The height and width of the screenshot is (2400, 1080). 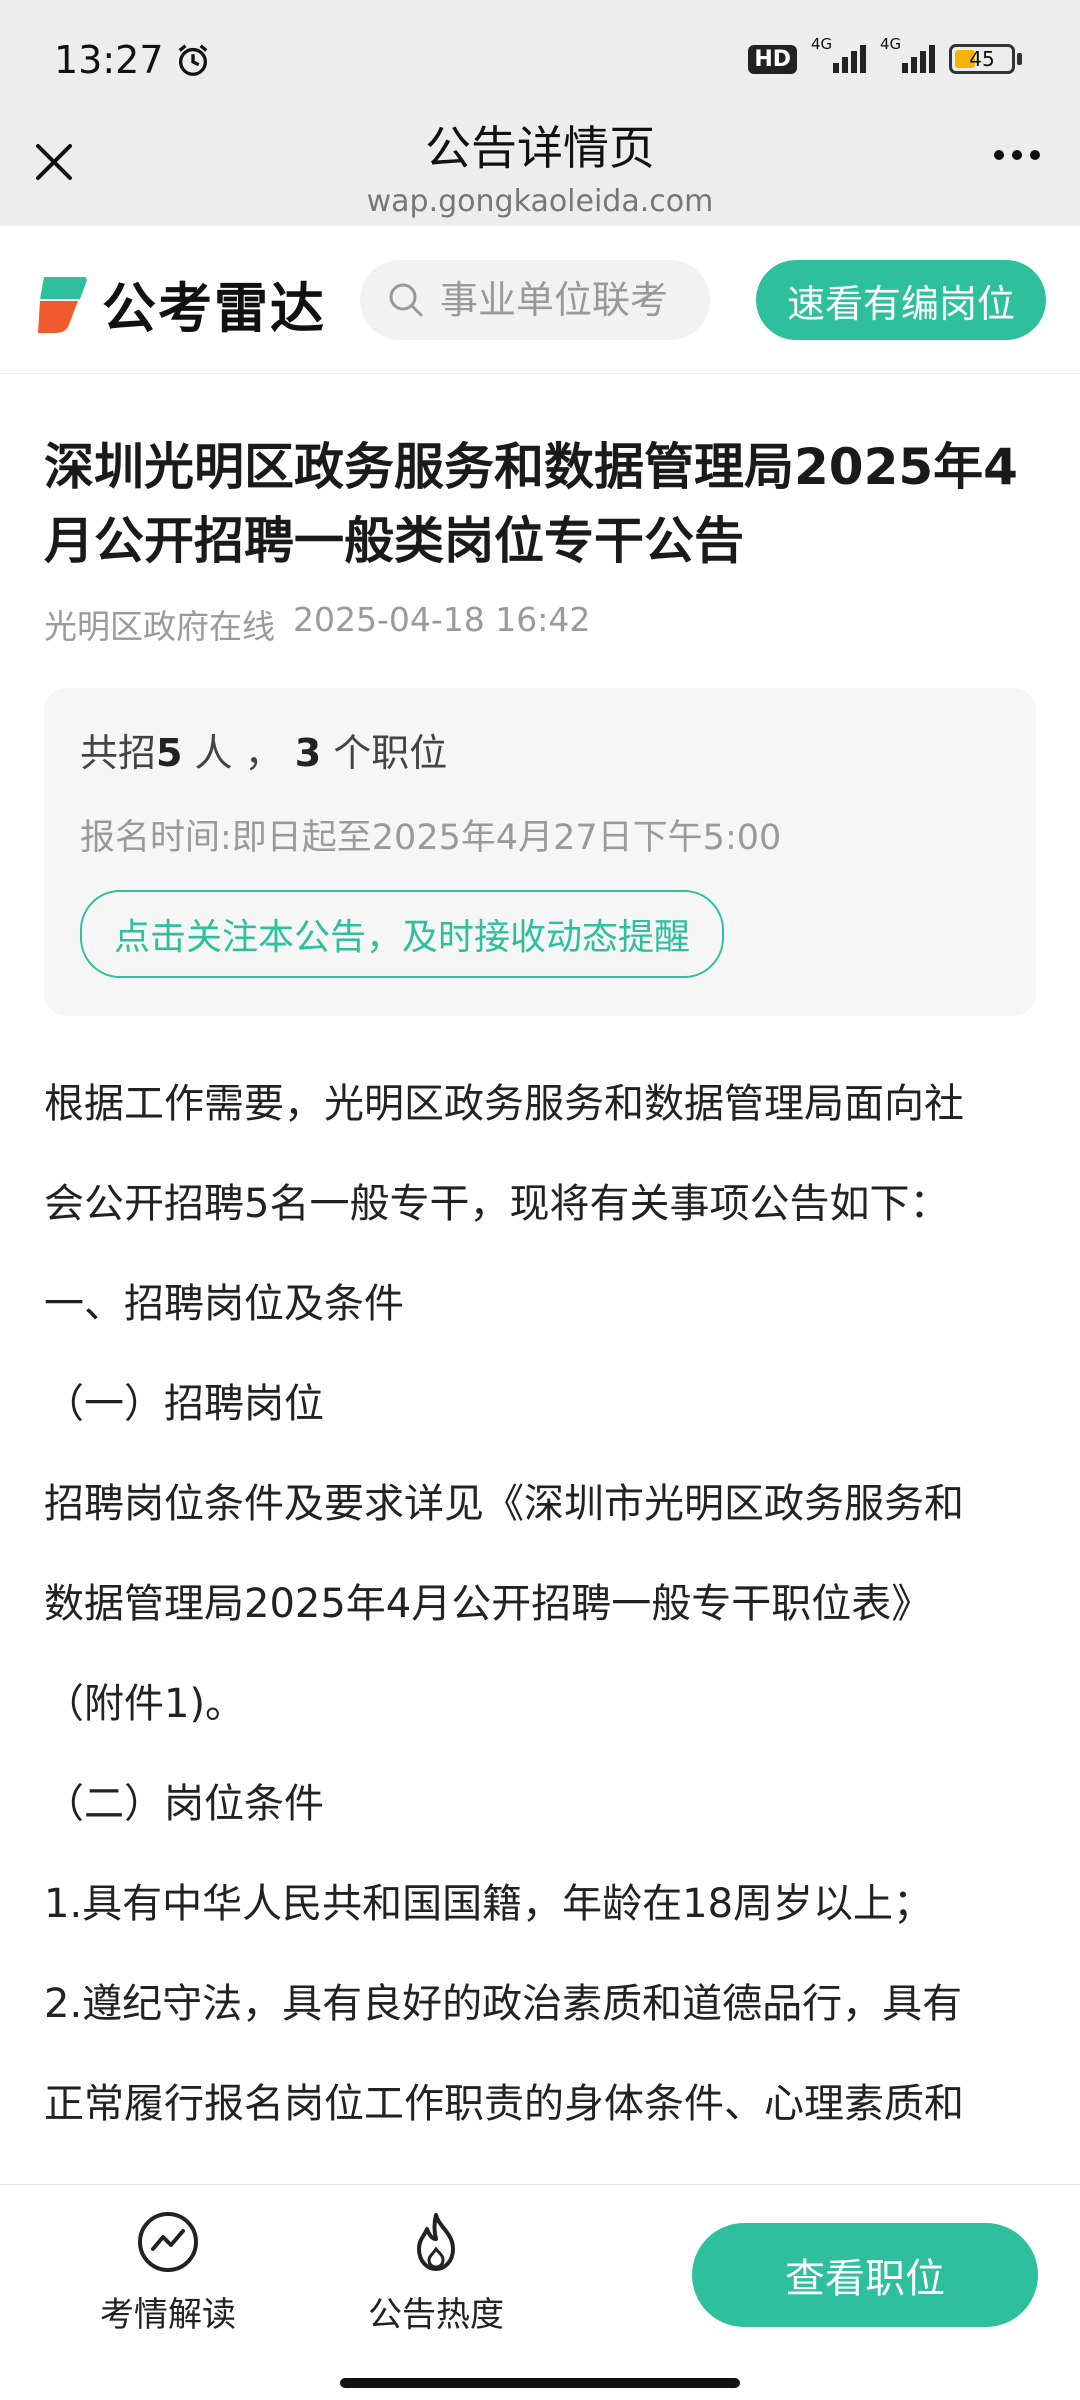 What do you see at coordinates (184, 1804) in the screenshot?
I see `subsection-heading: （二）岗位条件` at bounding box center [184, 1804].